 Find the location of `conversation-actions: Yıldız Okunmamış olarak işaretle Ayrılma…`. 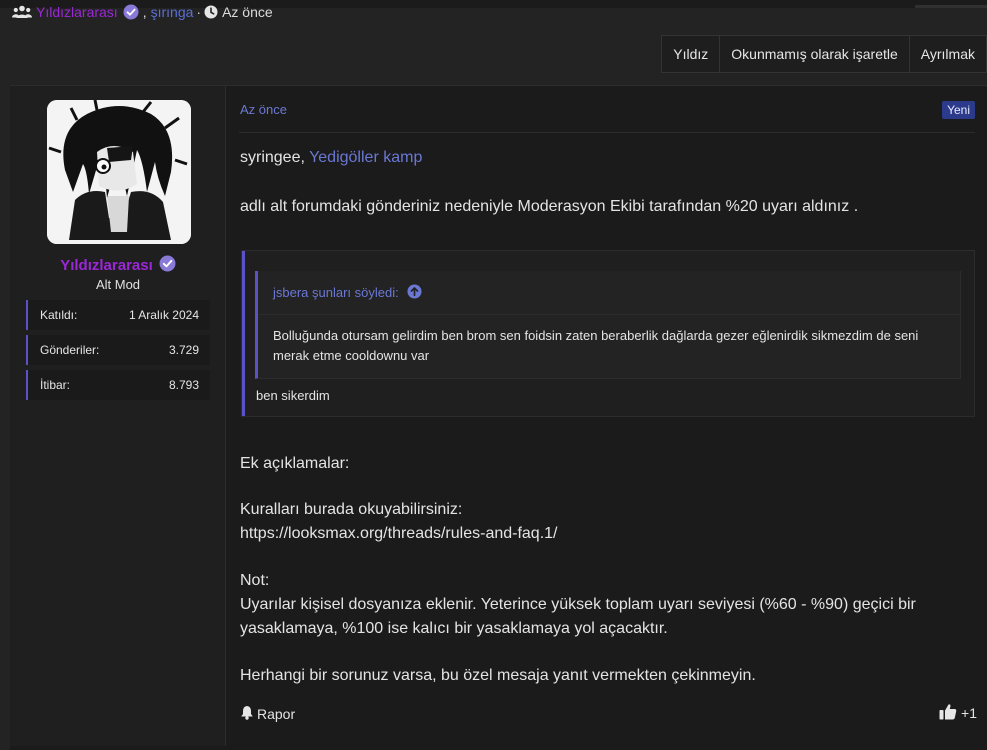

conversation-actions: Yıldız Okunmamış olarak işaretle Ayrılma… is located at coordinates (824, 54).